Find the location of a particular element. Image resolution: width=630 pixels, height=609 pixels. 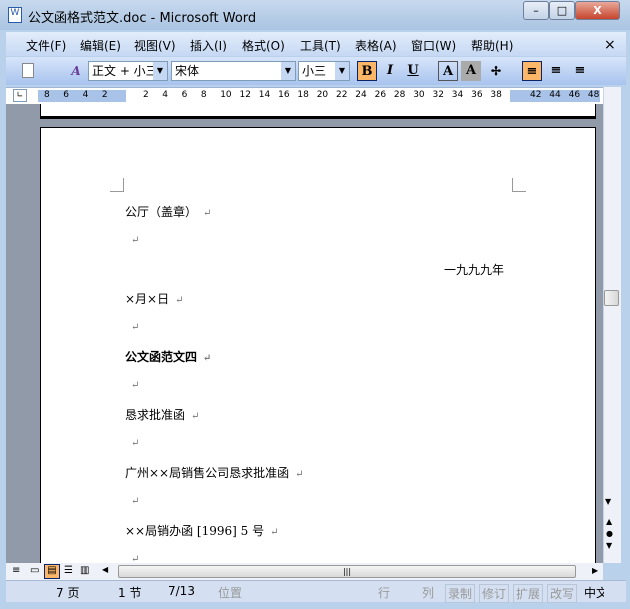

menu-tools: 工具(T) is located at coordinates (320, 45).